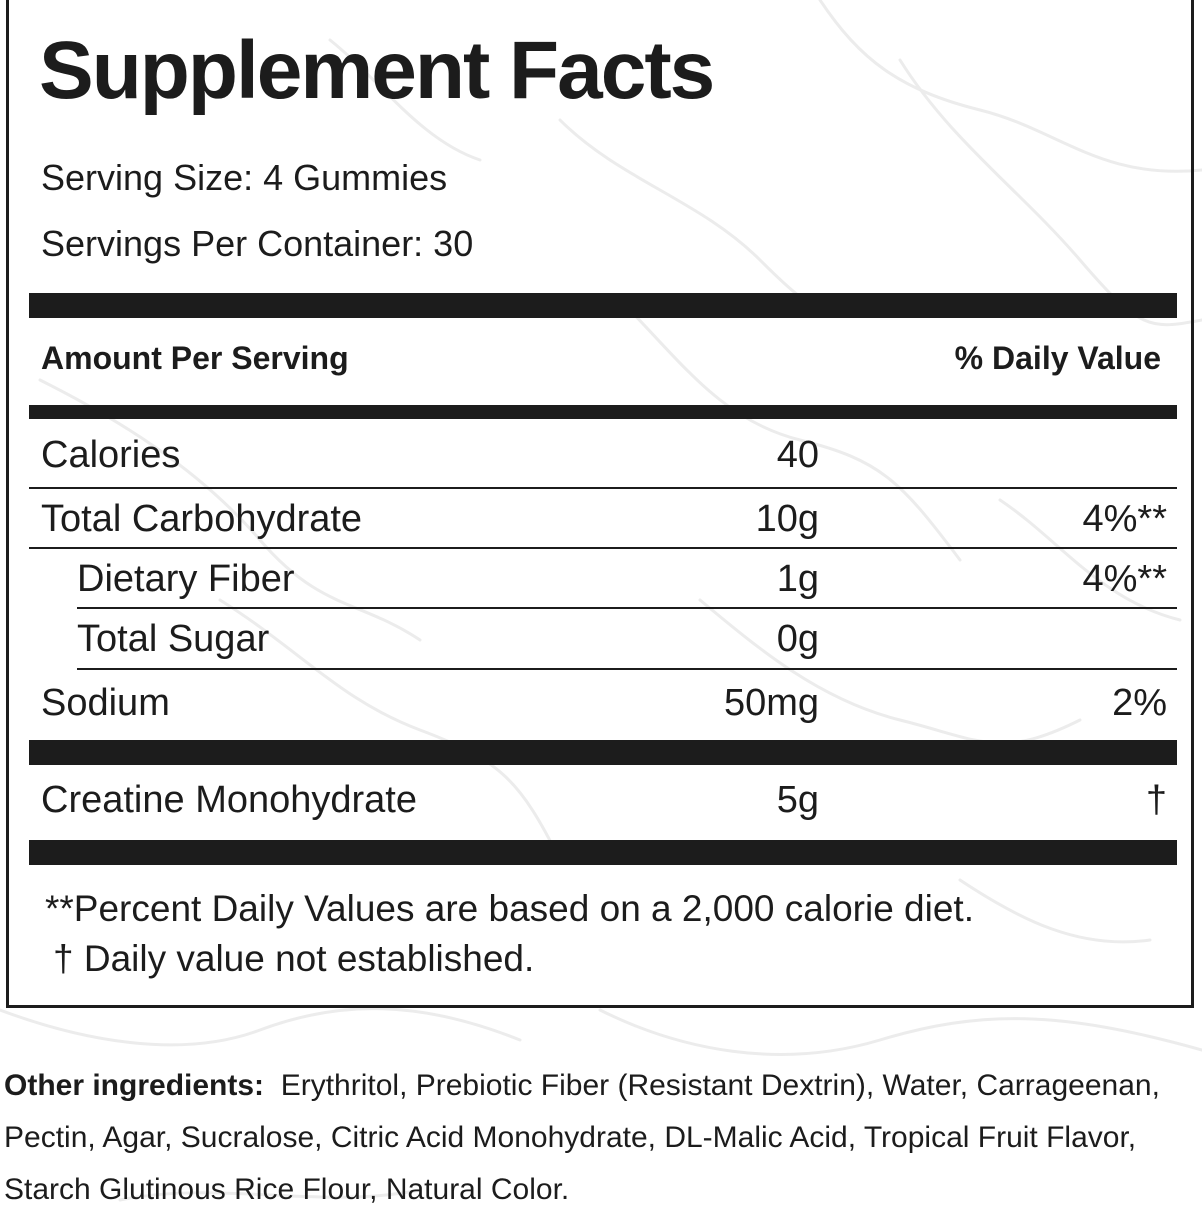  Describe the element at coordinates (134, 1085) in the screenshot. I see `other-ingredients-label: Other ingredients:` at that location.